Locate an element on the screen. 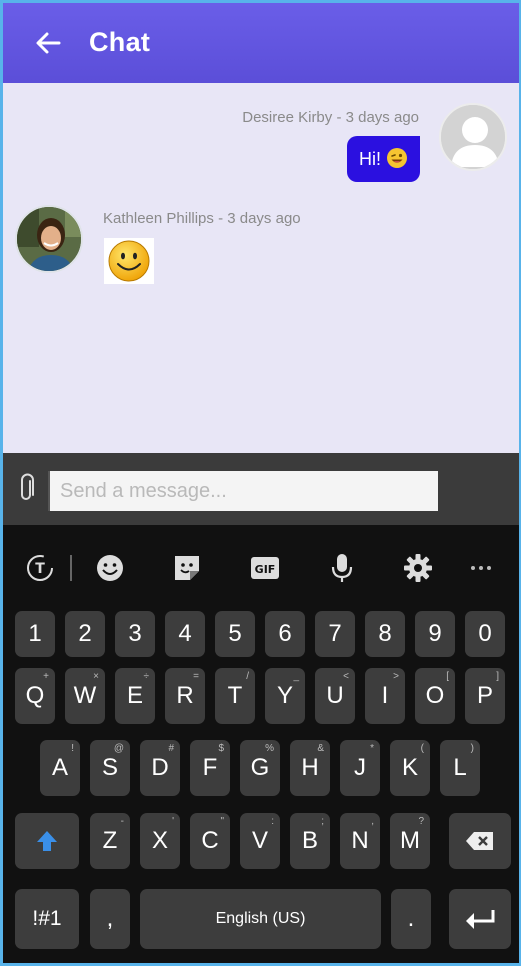 This screenshot has width=521, height=966. avatar is located at coordinates (49, 239).